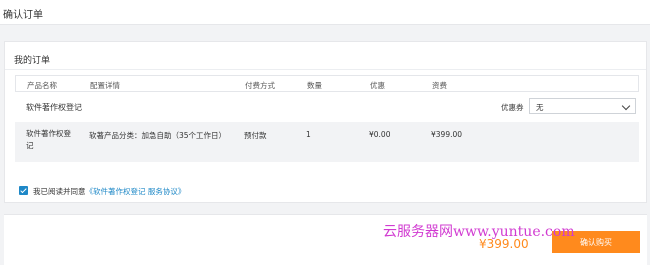 The width and height of the screenshot is (650, 265). What do you see at coordinates (158, 135) in the screenshot?
I see `cell-config: 软著产品分类：加急自助（35个工作日）` at bounding box center [158, 135].